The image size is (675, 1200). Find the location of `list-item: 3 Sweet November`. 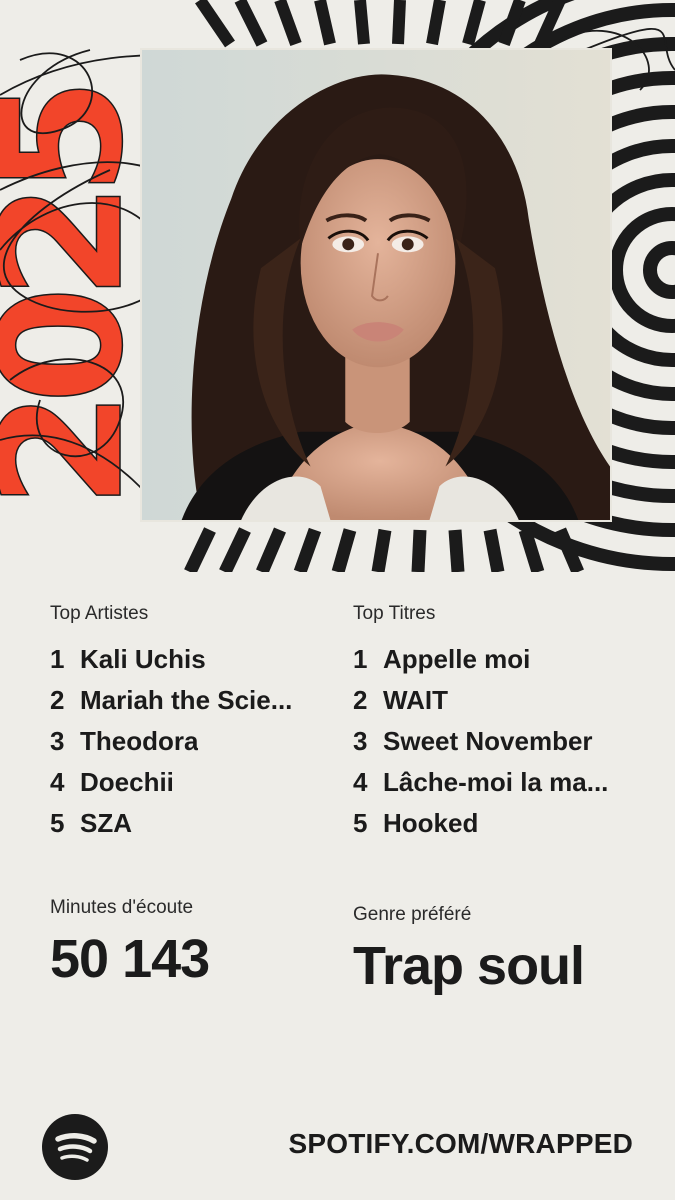

list-item: 3 Sweet November is located at coordinates (495, 741).